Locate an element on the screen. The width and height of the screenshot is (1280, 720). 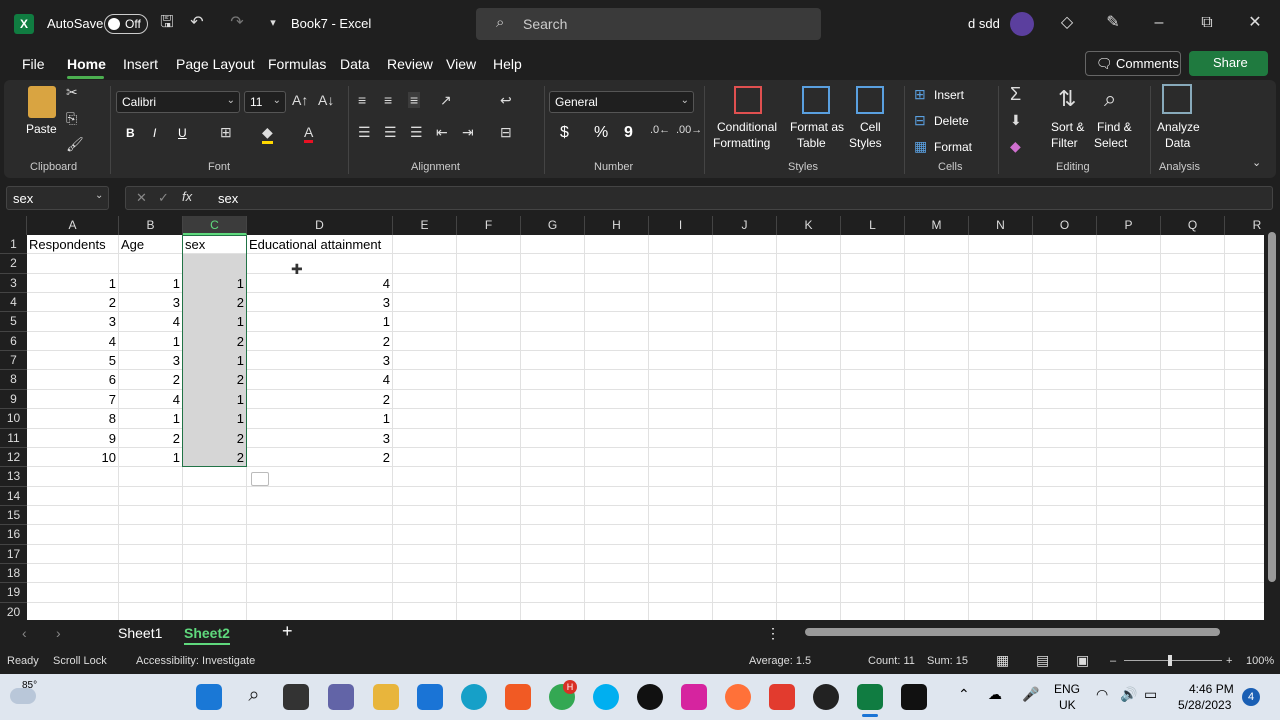
row-header-17: 17 is located at coordinates (13, 554).